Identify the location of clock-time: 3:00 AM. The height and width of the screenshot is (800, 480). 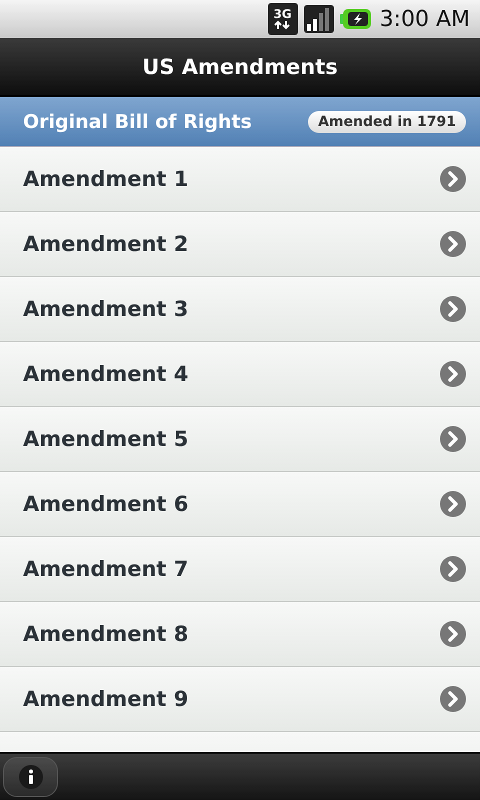
(425, 19).